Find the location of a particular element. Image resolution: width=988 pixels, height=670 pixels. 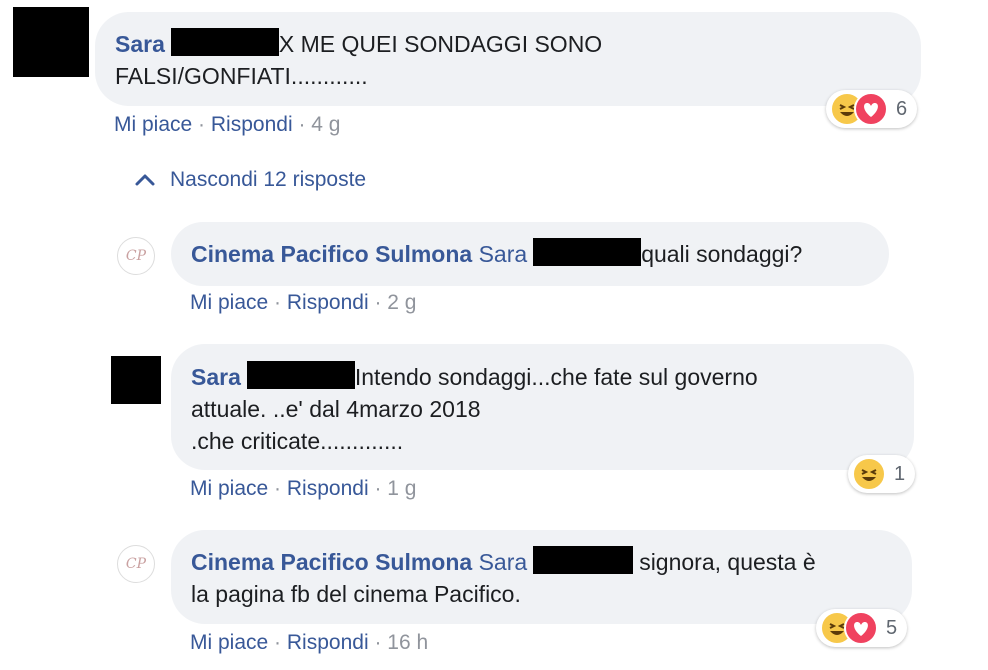

timestamp: 1 g is located at coordinates (401, 488).